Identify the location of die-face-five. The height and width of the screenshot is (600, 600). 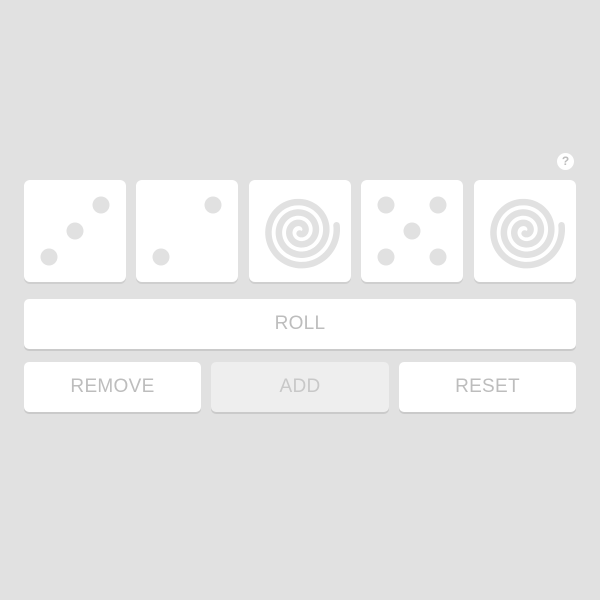
(412, 231).